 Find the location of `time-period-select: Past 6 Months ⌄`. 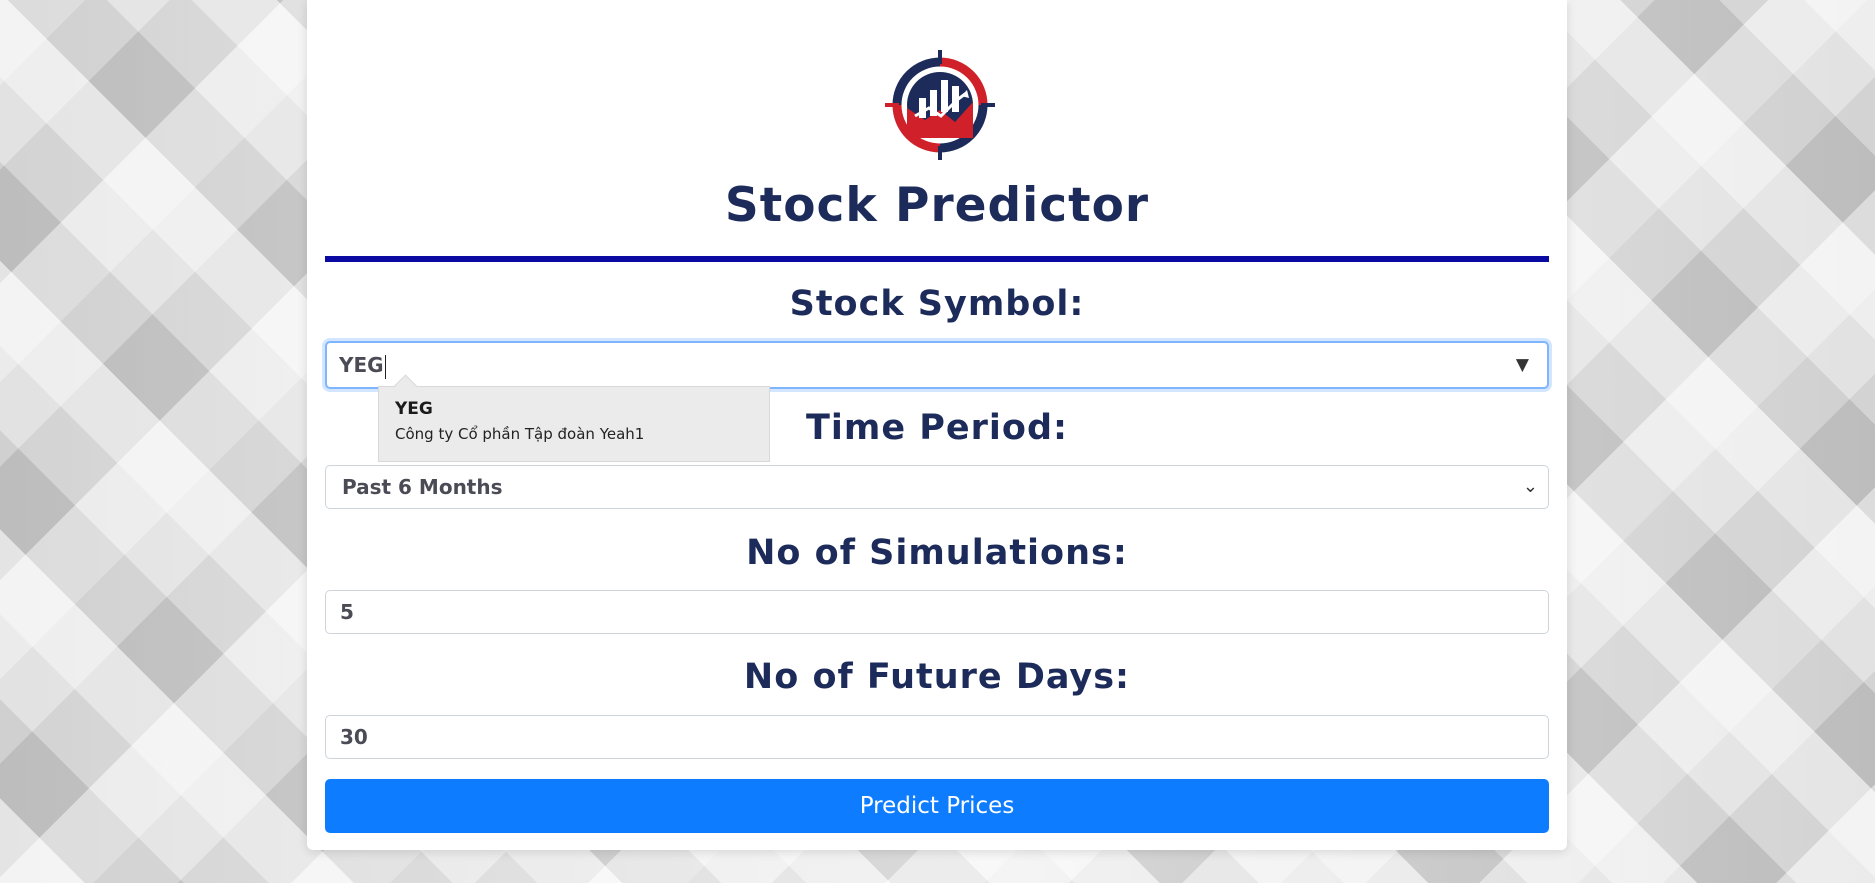

time-period-select: Past 6 Months ⌄ is located at coordinates (937, 487).